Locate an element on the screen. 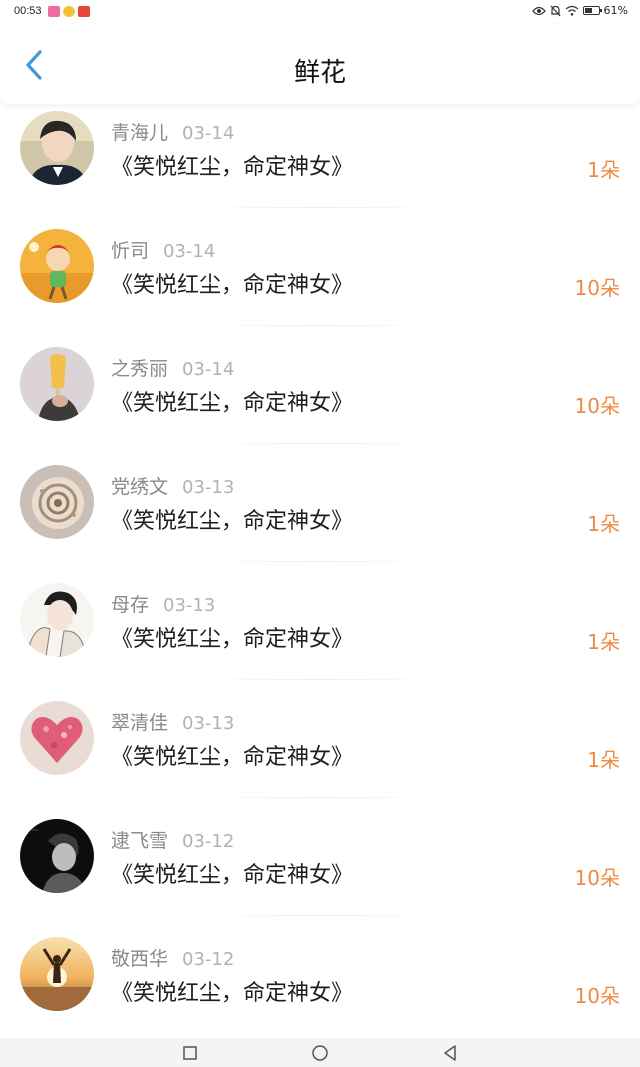 Image resolution: width=640 pixels, height=1067 pixels. sender-row: 翠清佳 03-13 is located at coordinates (172, 721).